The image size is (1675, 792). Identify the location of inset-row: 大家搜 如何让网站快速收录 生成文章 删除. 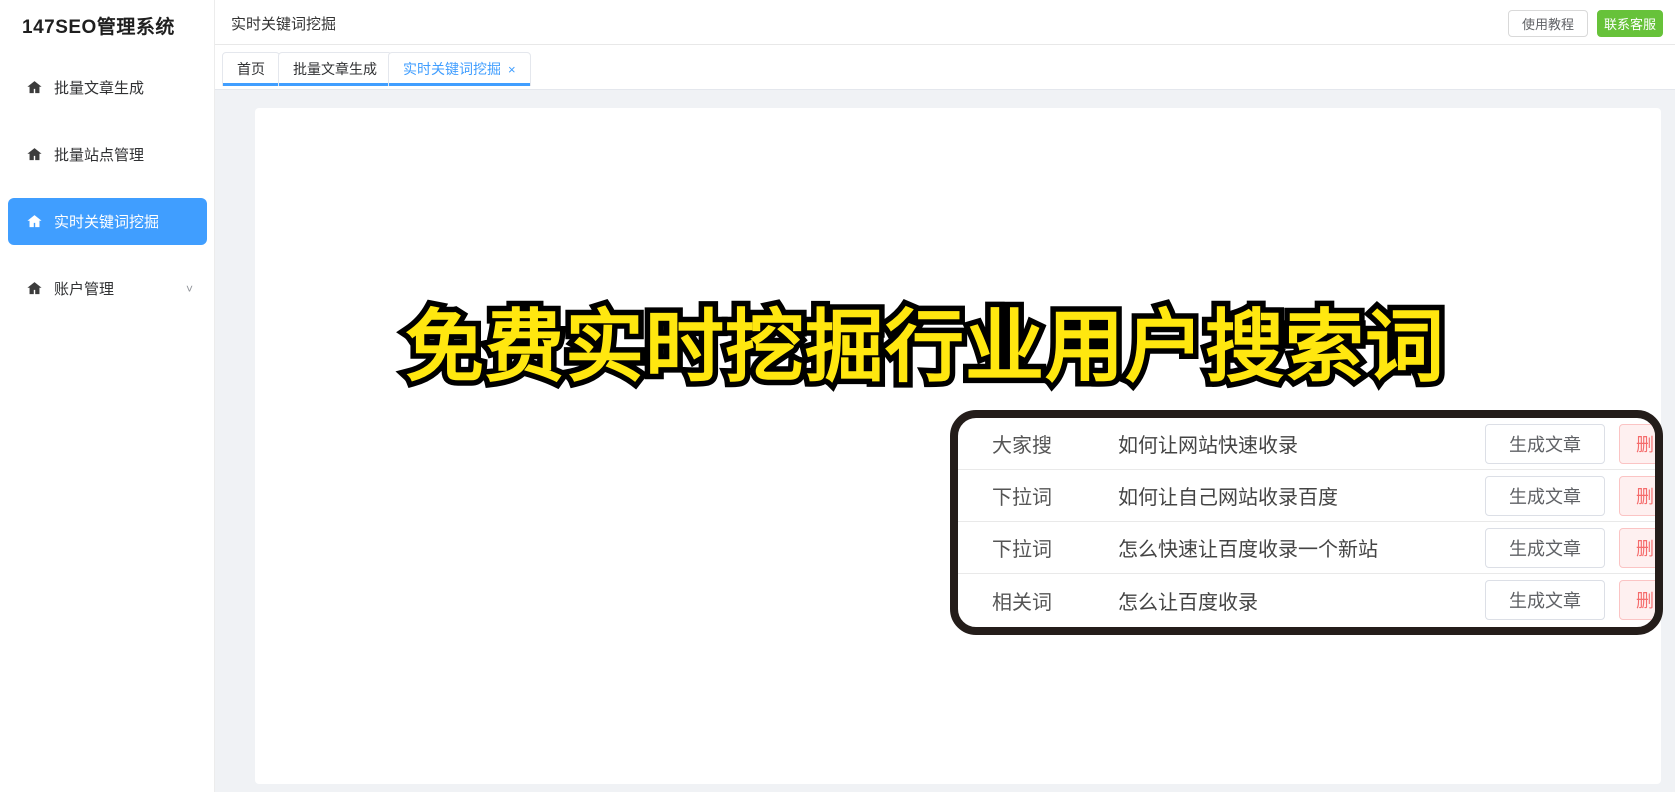
(1306, 444).